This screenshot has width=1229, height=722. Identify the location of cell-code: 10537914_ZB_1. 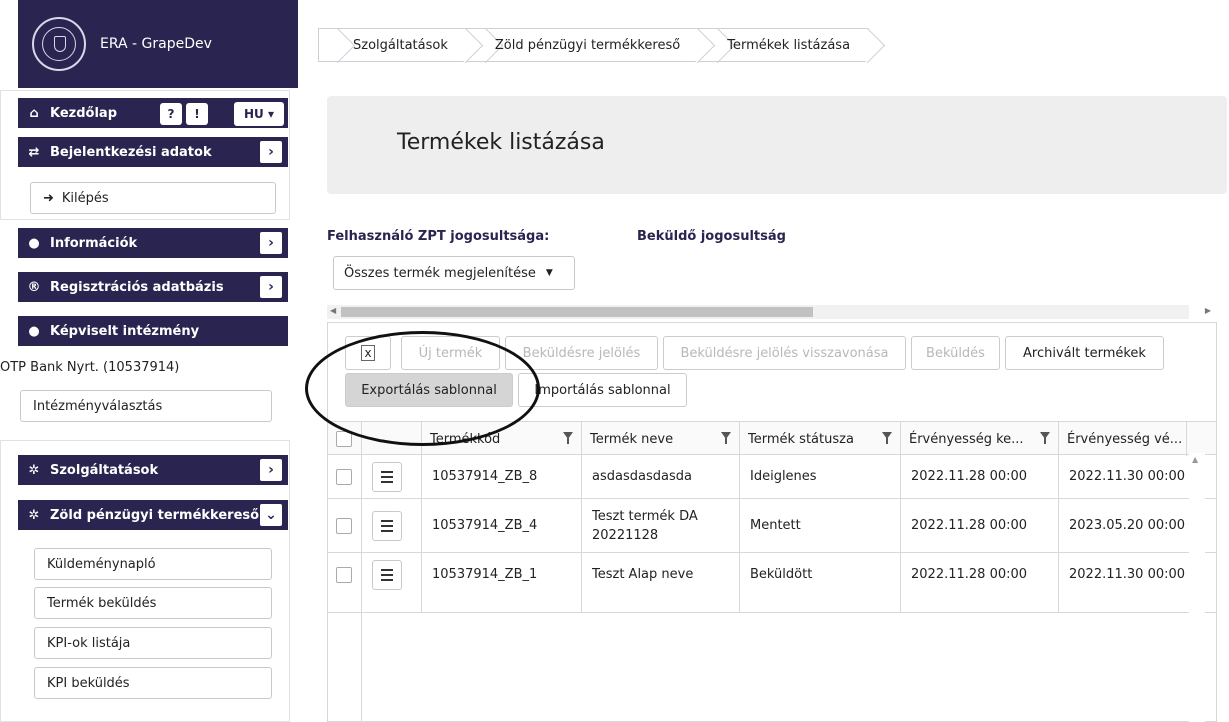
(501, 582).